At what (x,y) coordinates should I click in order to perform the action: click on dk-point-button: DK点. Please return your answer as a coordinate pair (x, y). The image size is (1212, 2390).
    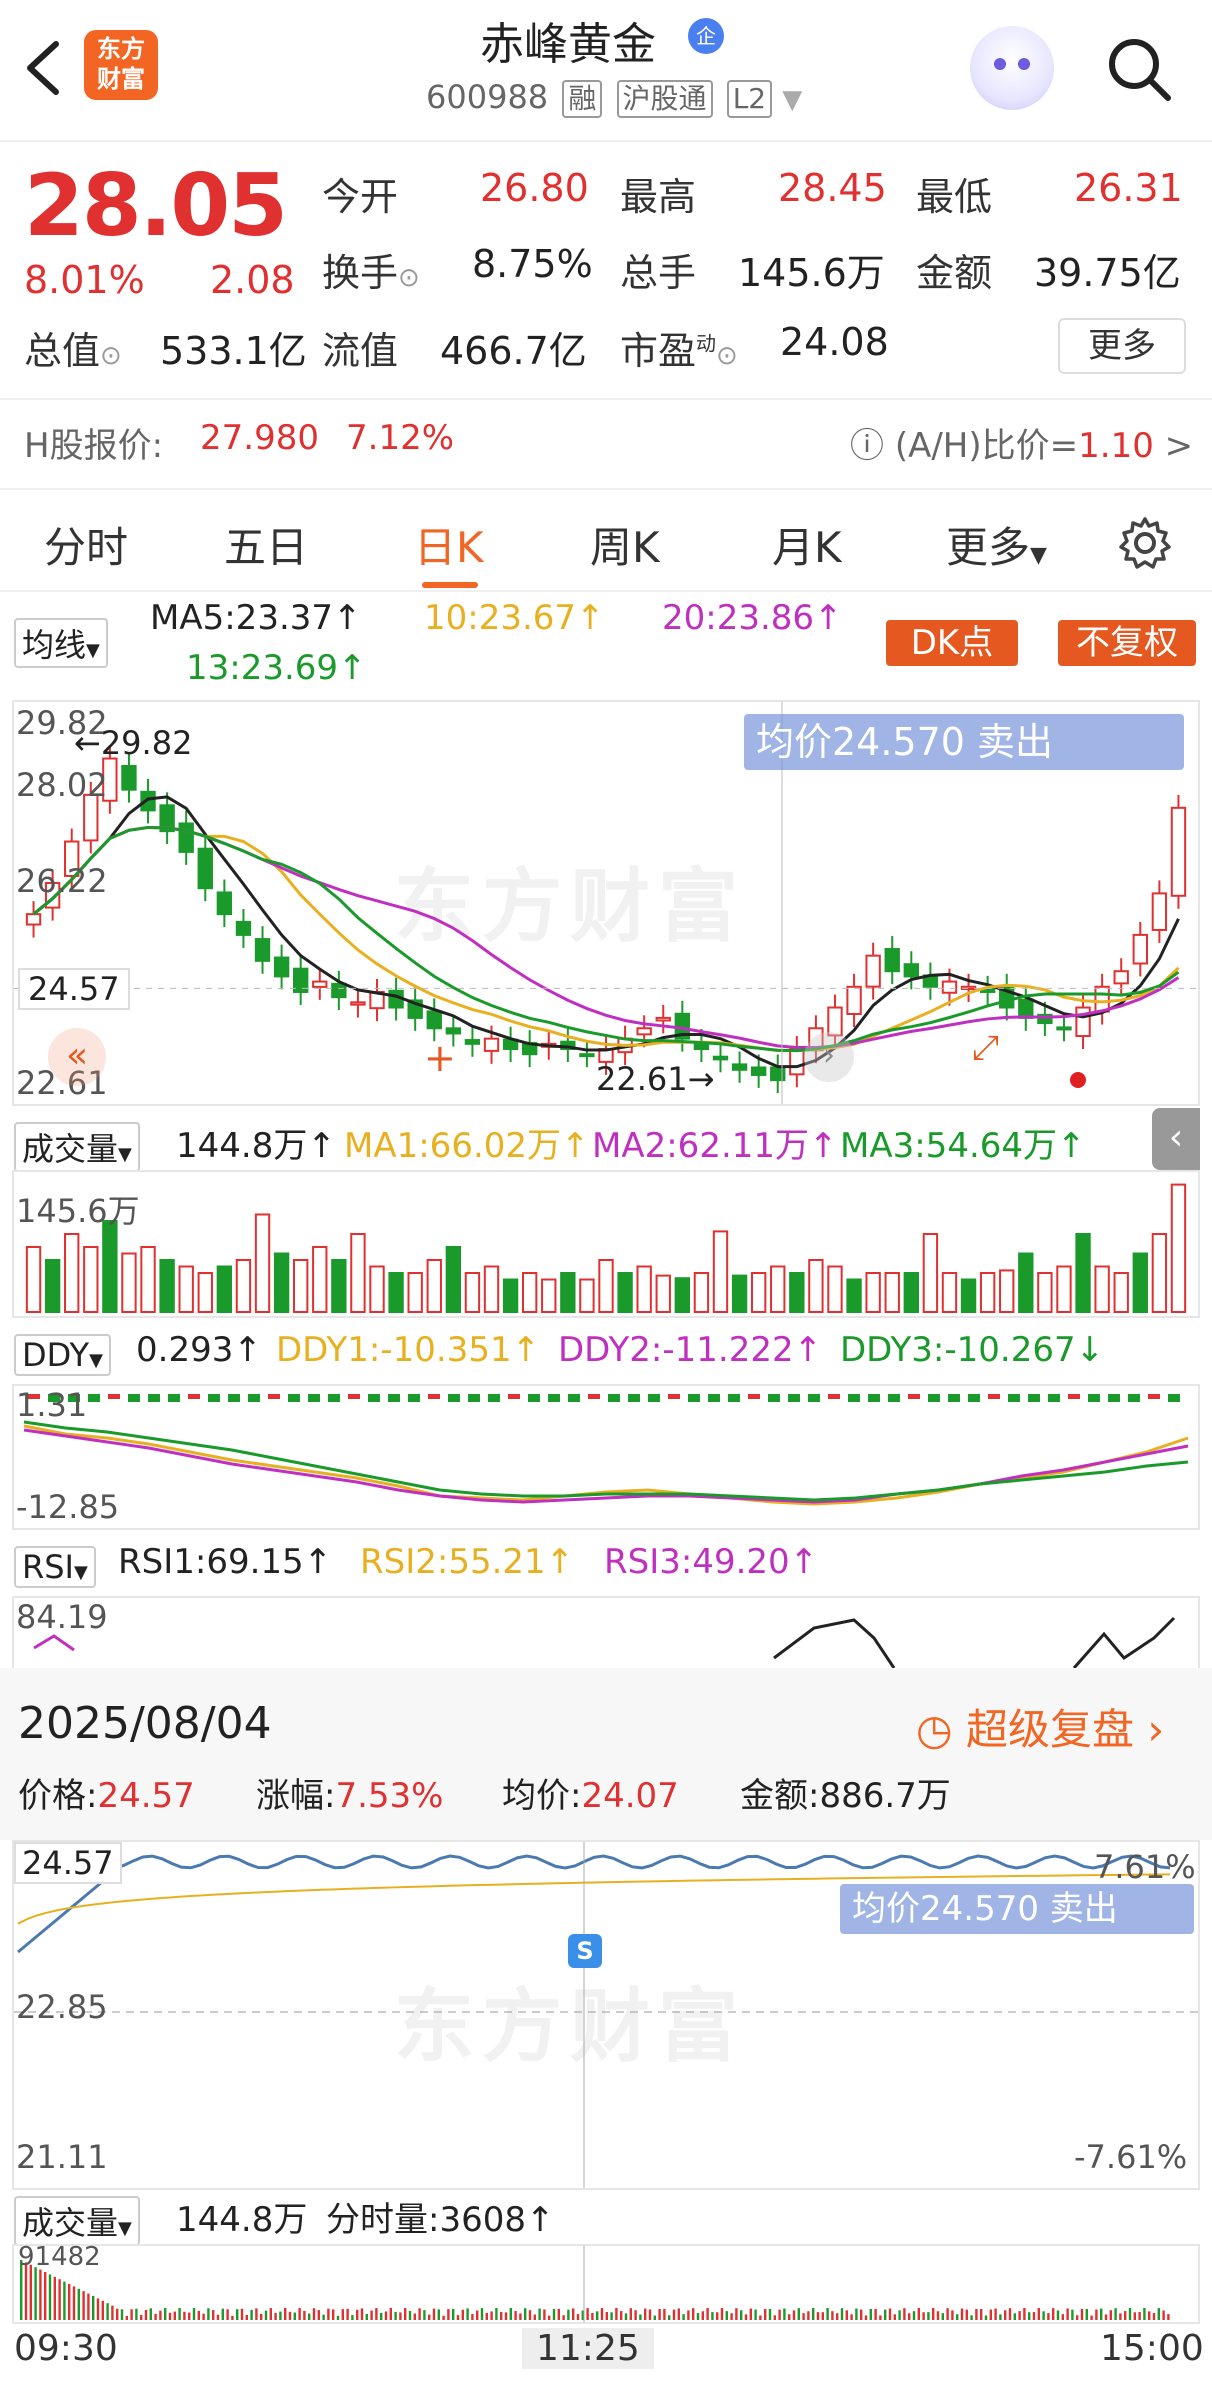
    Looking at the image, I should click on (952, 643).